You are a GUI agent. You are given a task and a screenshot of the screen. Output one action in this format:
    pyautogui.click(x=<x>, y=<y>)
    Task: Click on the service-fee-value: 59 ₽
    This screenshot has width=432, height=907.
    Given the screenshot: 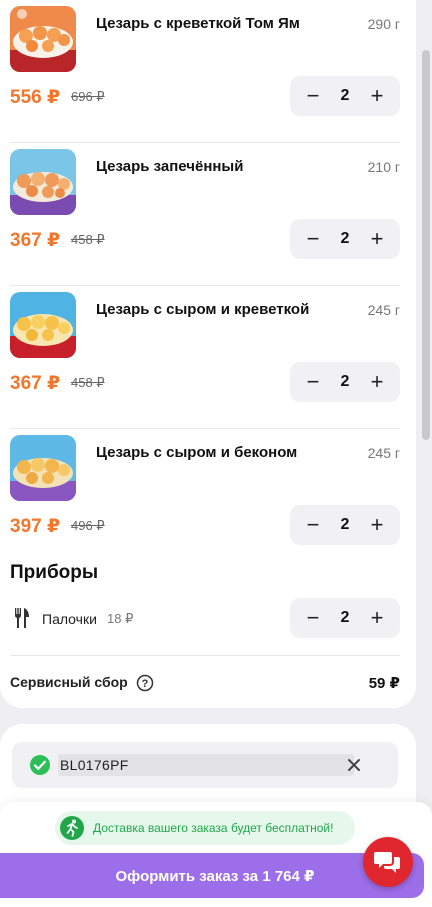 What is the action you would take?
    pyautogui.click(x=384, y=683)
    